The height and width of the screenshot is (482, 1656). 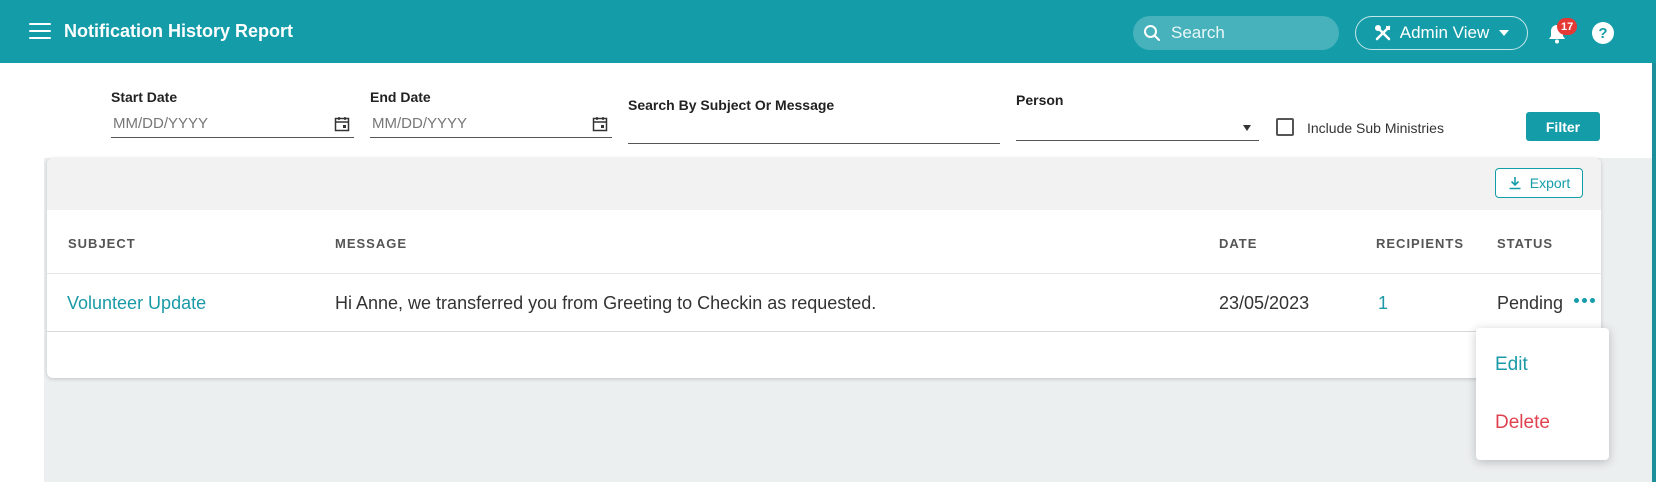 What do you see at coordinates (1567, 26) in the screenshot?
I see `notification-badge: 17` at bounding box center [1567, 26].